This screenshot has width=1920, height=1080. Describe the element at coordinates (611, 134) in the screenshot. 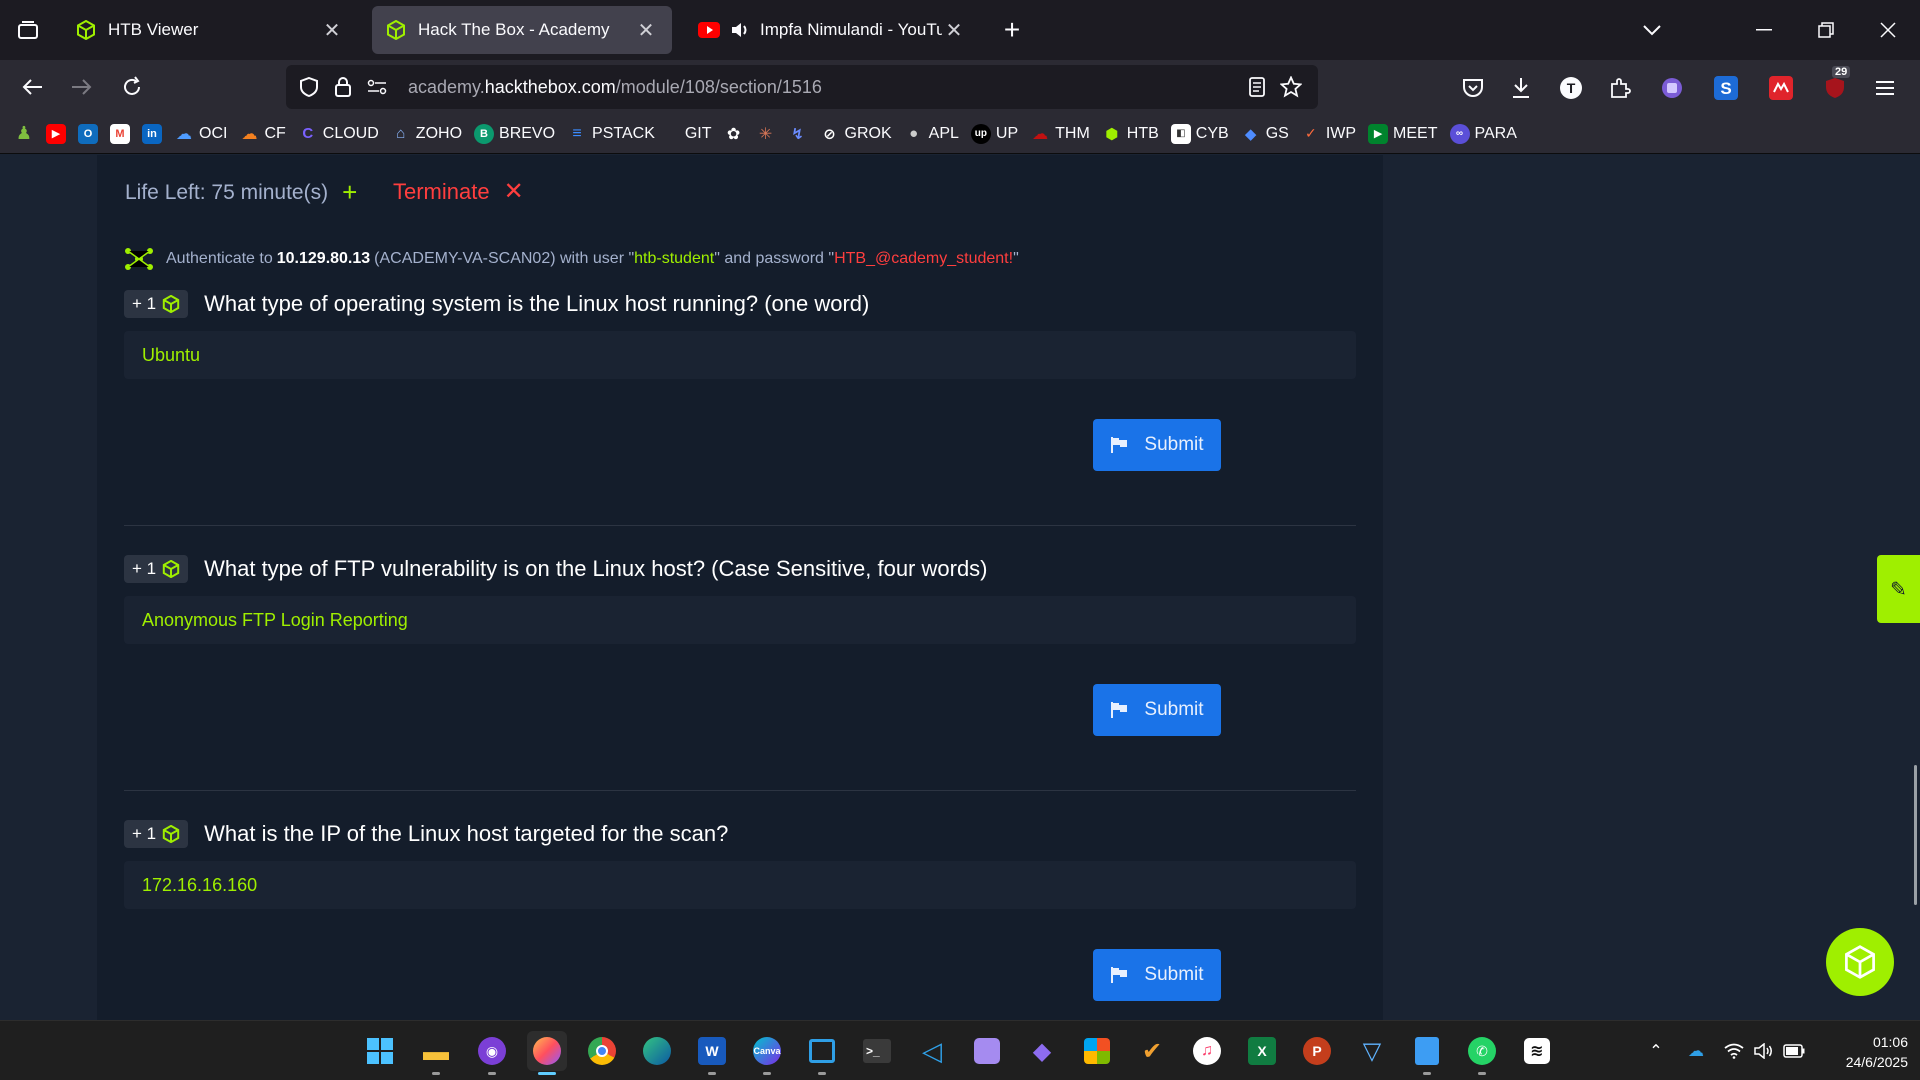

I see `bookmark-pstack: ≡ PSTACK` at that location.